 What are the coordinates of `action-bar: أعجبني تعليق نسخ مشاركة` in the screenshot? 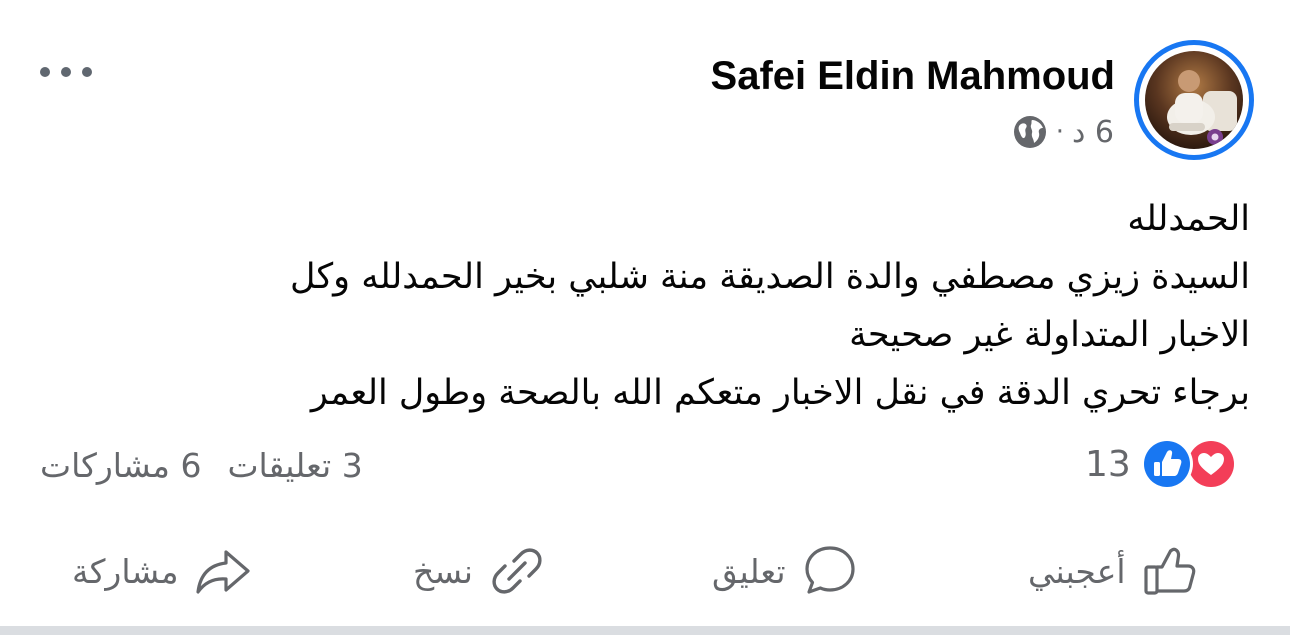 It's located at (645, 571).